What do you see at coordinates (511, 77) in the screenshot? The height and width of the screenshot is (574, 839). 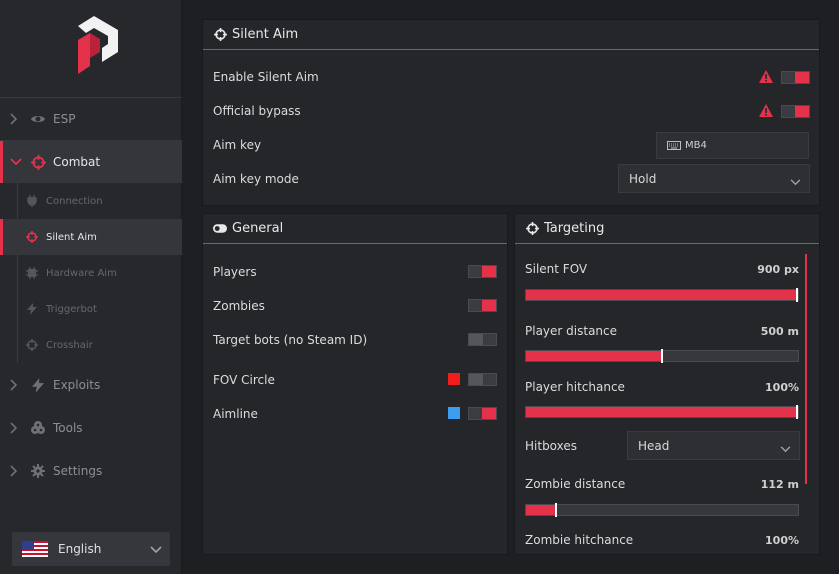 I see `enable-silent-aim-row: Enable Silent Aim` at bounding box center [511, 77].